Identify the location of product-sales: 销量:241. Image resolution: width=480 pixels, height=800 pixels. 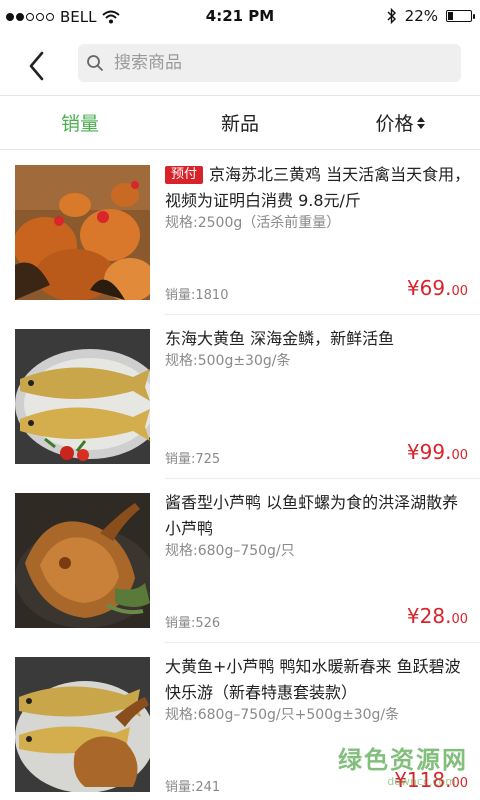
(193, 787).